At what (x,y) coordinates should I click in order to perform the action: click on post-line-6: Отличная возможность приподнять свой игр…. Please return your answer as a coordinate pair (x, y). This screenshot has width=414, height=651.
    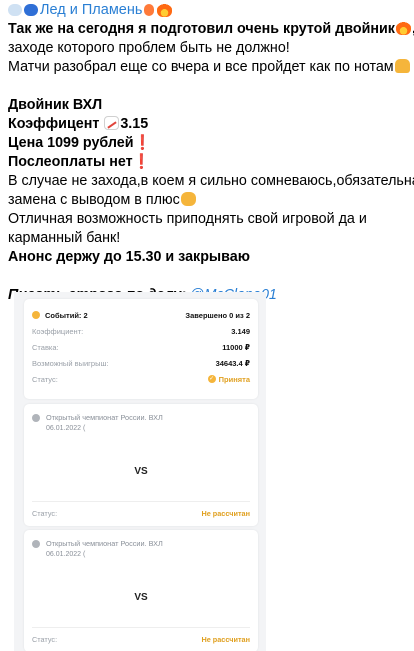
    Looking at the image, I should click on (187, 219).